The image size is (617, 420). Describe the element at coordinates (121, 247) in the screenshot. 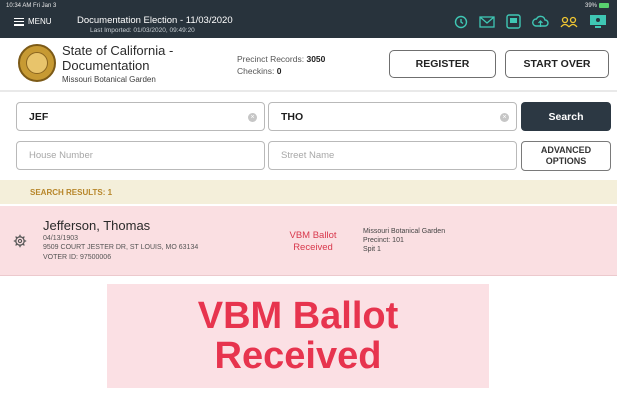

I see `voter-address: 9509 COURT JESTER DR, ST LOUIS, MO 63134` at that location.